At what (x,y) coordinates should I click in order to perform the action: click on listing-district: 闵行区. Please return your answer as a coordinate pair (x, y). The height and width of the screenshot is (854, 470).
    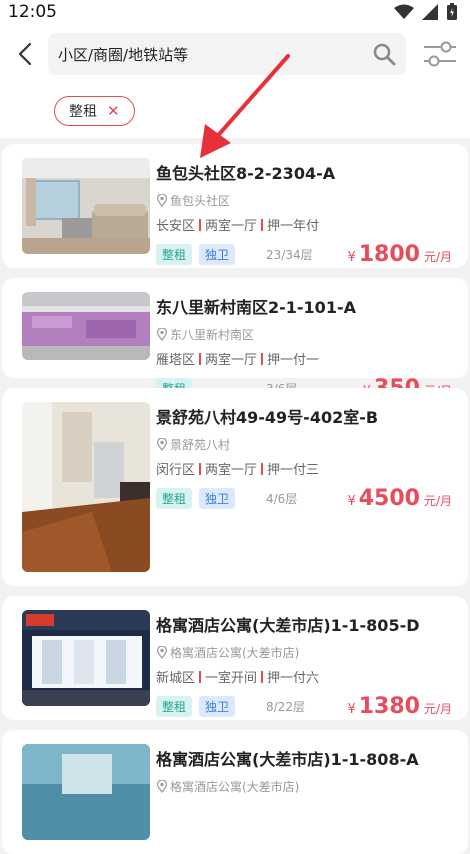
    Looking at the image, I should click on (176, 470).